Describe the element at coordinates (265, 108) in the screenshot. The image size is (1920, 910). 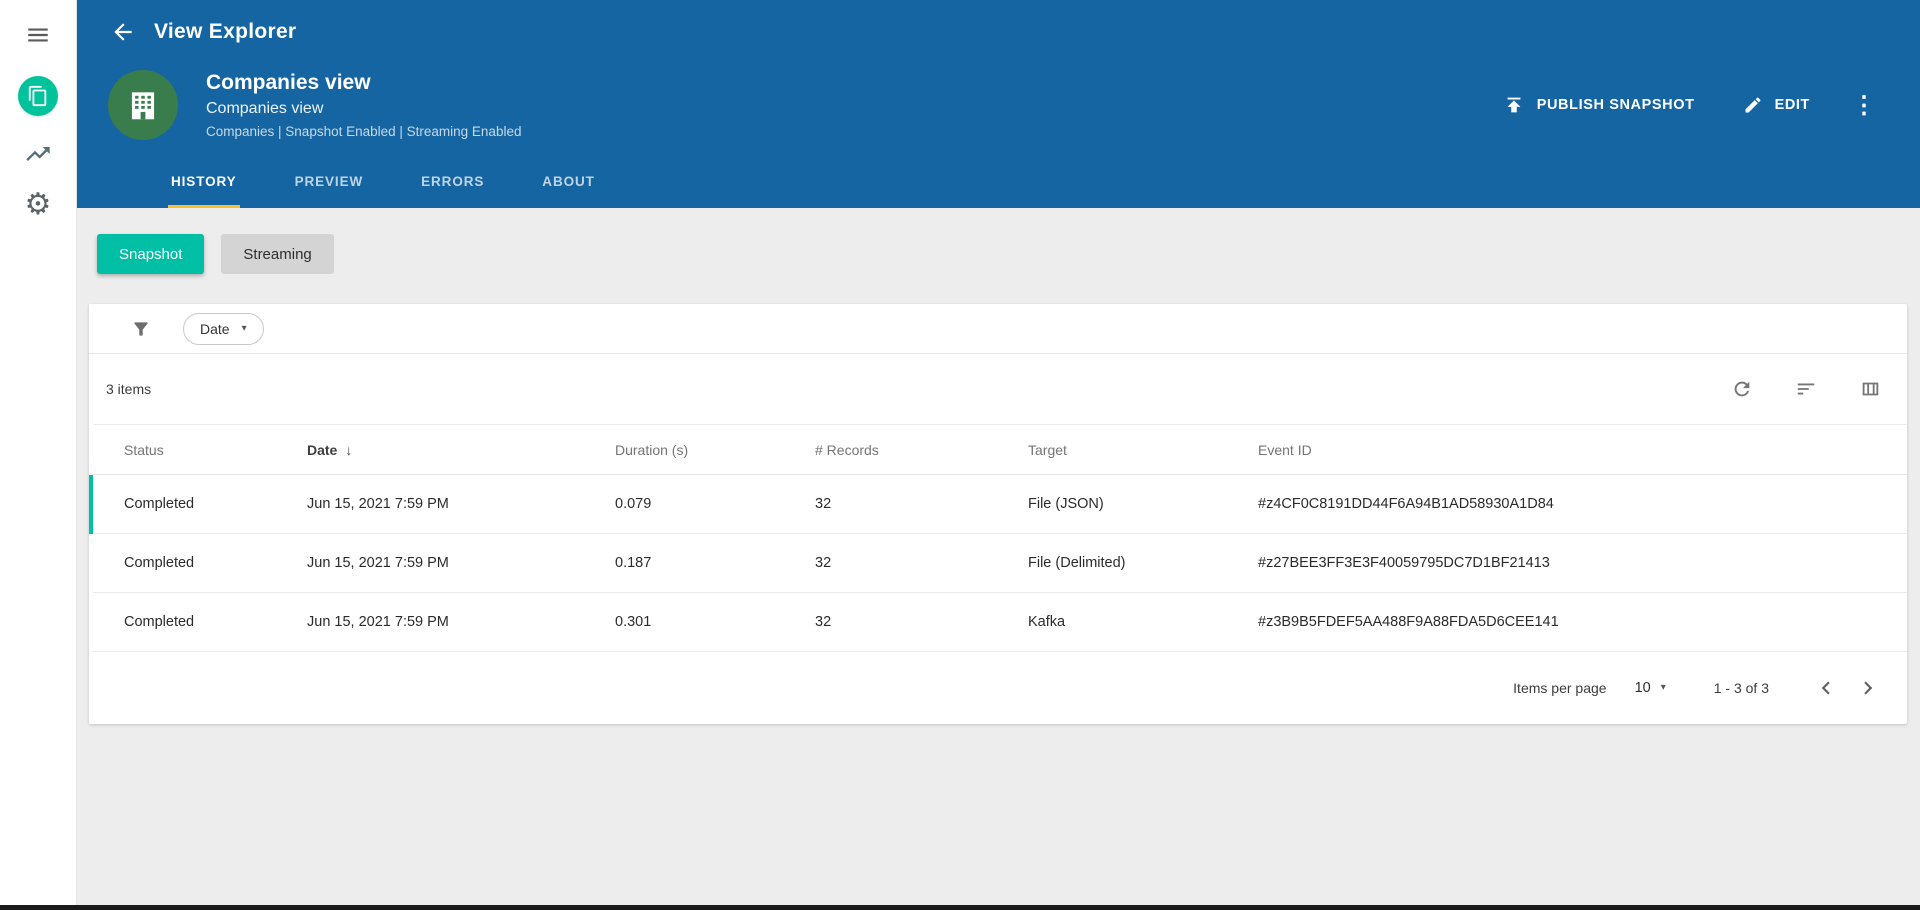
I see `view-subtitle: Companies view` at that location.